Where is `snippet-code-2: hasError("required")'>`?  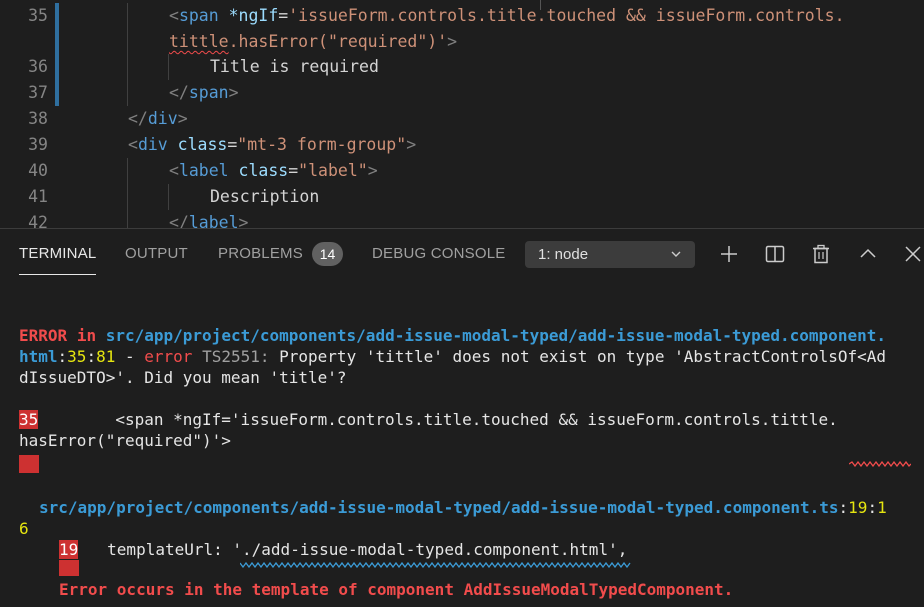
snippet-code-2: hasError("required")'> is located at coordinates (125, 440).